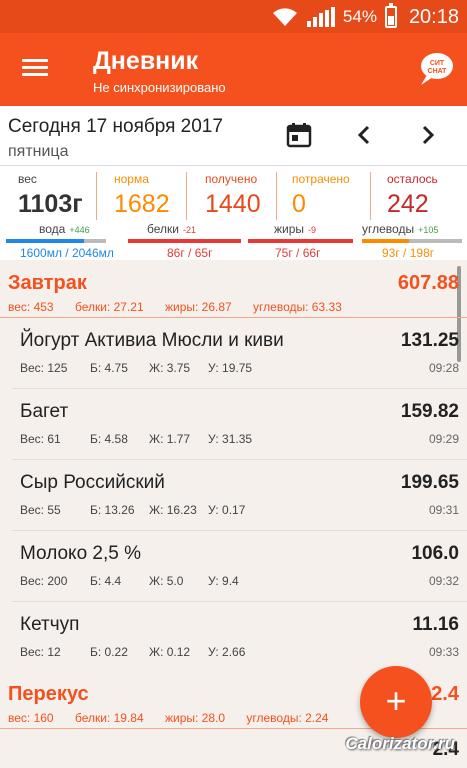 The width and height of the screenshot is (467, 768). What do you see at coordinates (396, 702) in the screenshot?
I see `add-button: +` at bounding box center [396, 702].